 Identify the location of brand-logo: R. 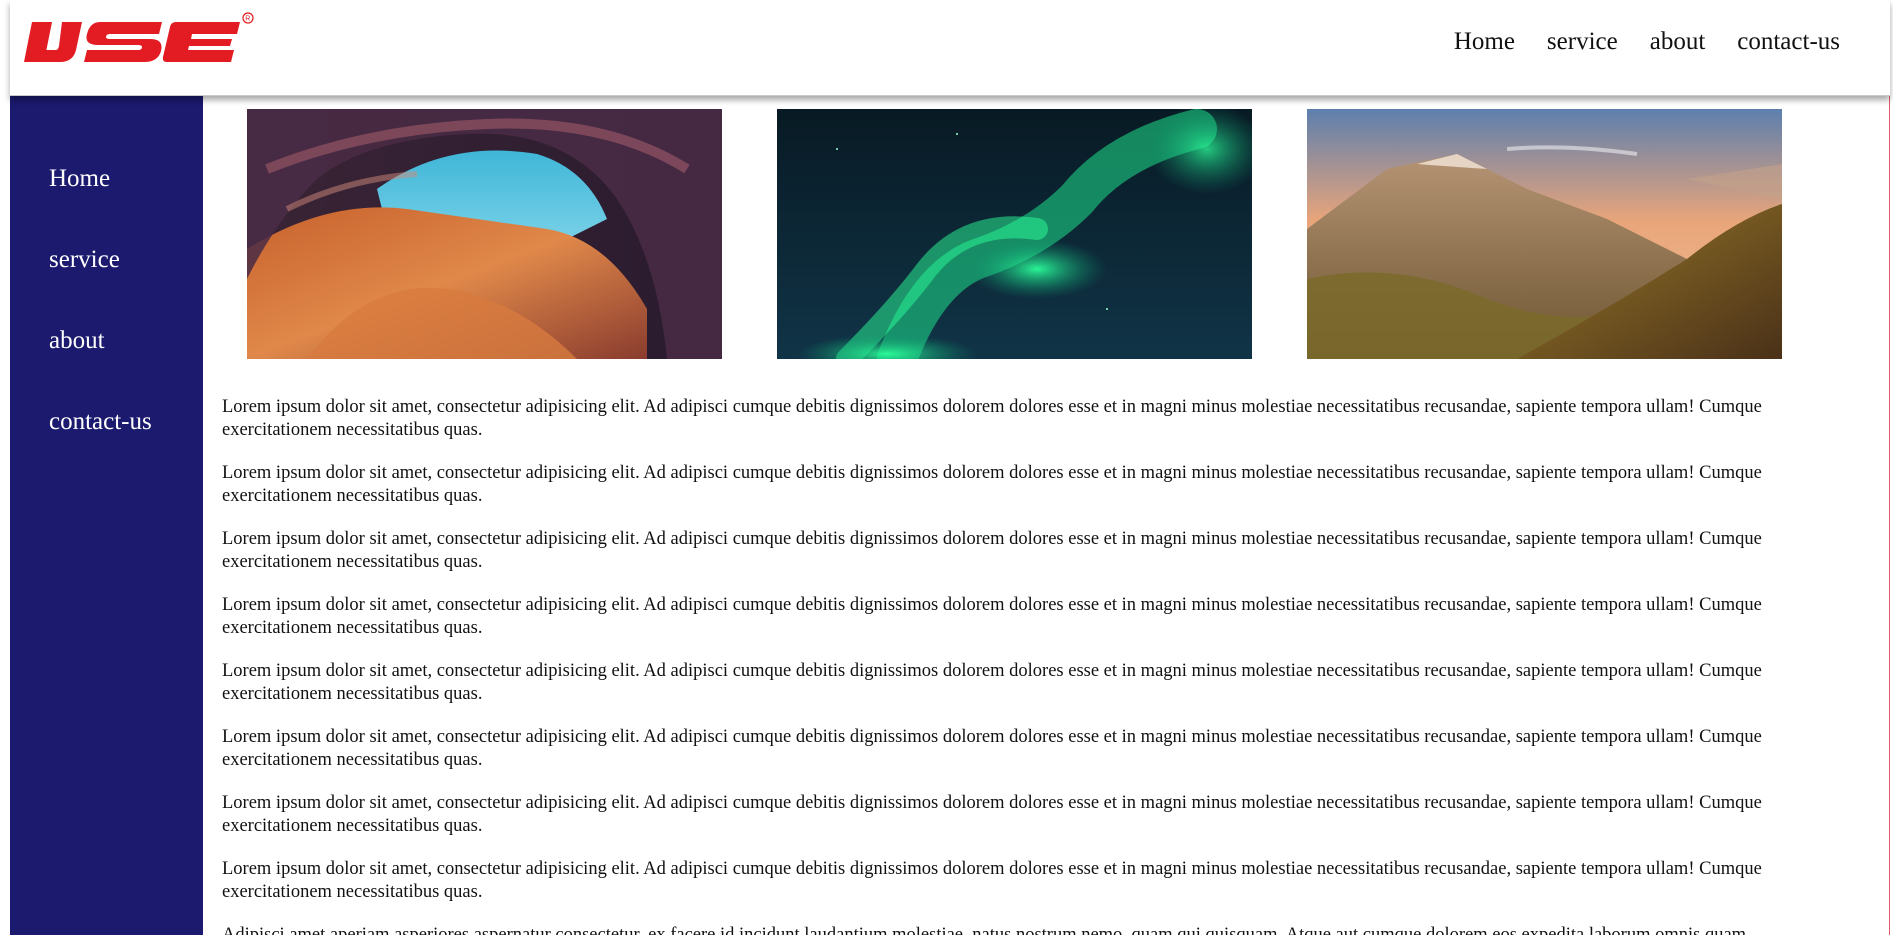
(152, 40).